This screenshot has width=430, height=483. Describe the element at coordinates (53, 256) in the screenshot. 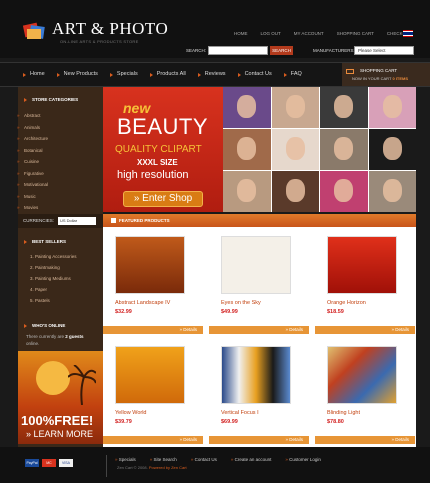

I see `bestseller-item: 1. Painting Accessories` at that location.